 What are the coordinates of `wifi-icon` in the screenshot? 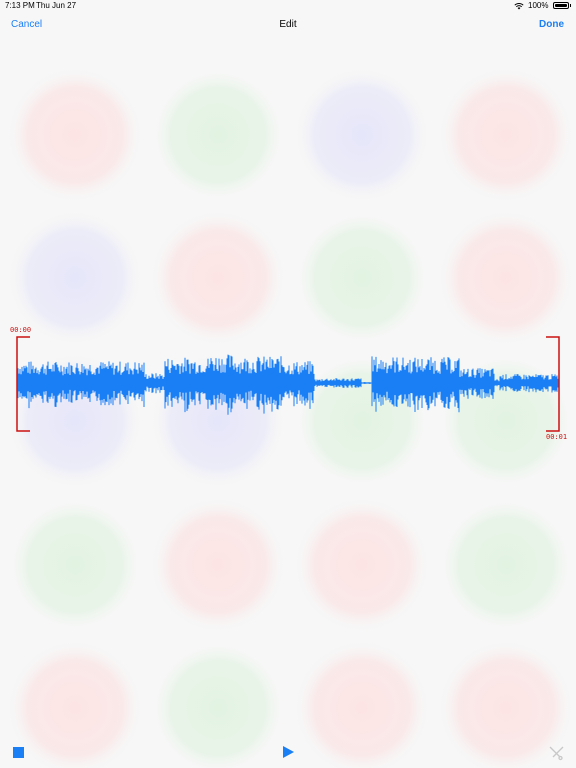 It's located at (519, 5).